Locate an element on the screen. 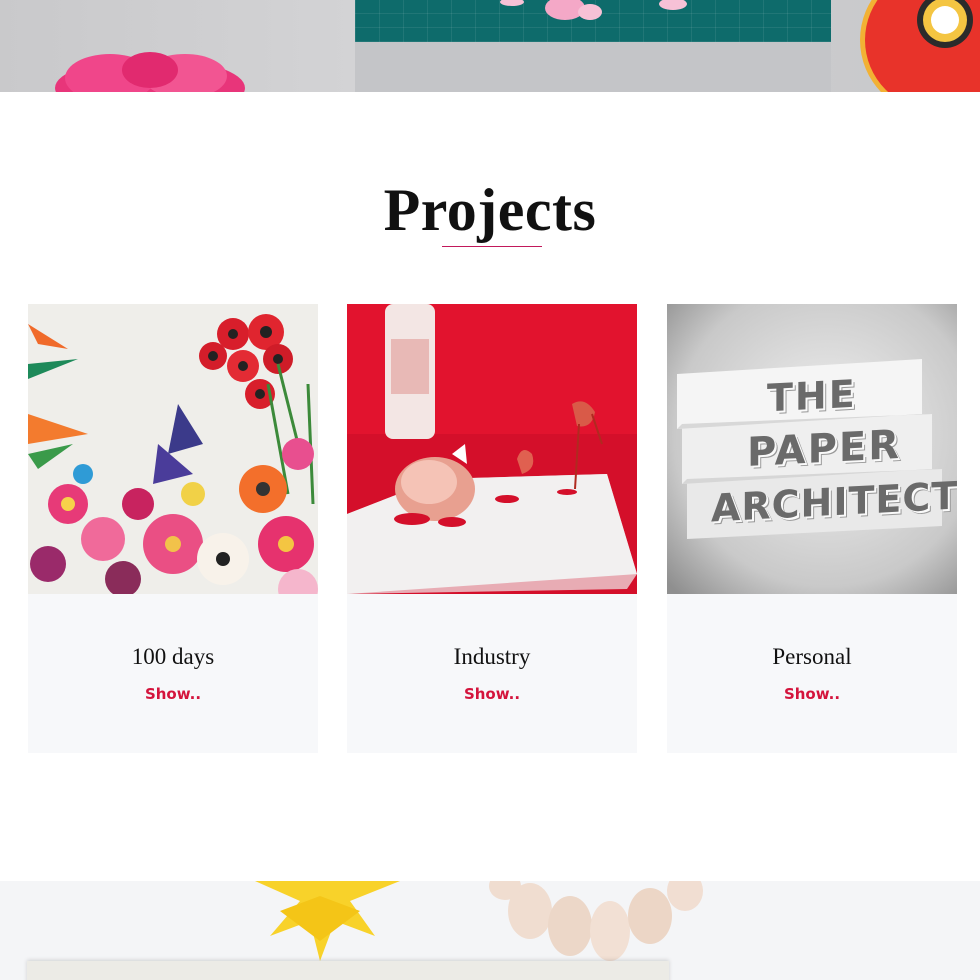 The height and width of the screenshot is (980, 980). paper-sheet is located at coordinates (348, 970).